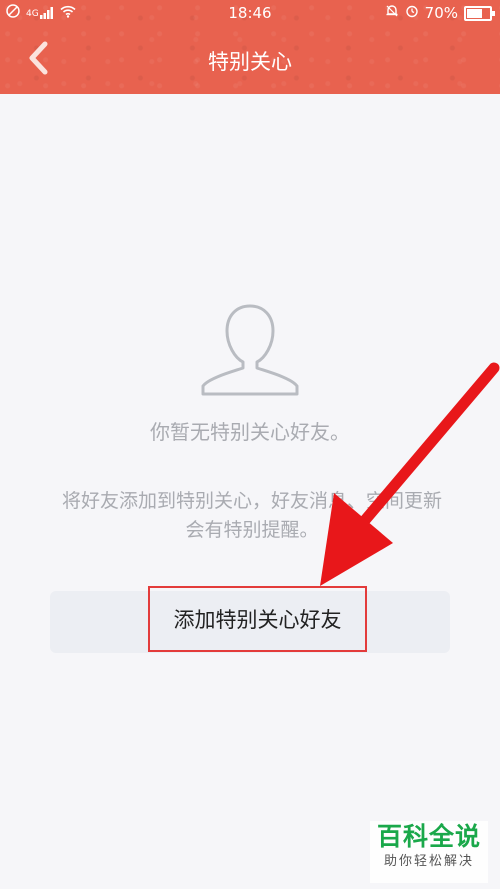  What do you see at coordinates (441, 13) in the screenshot?
I see `battery-percent: 70%` at bounding box center [441, 13].